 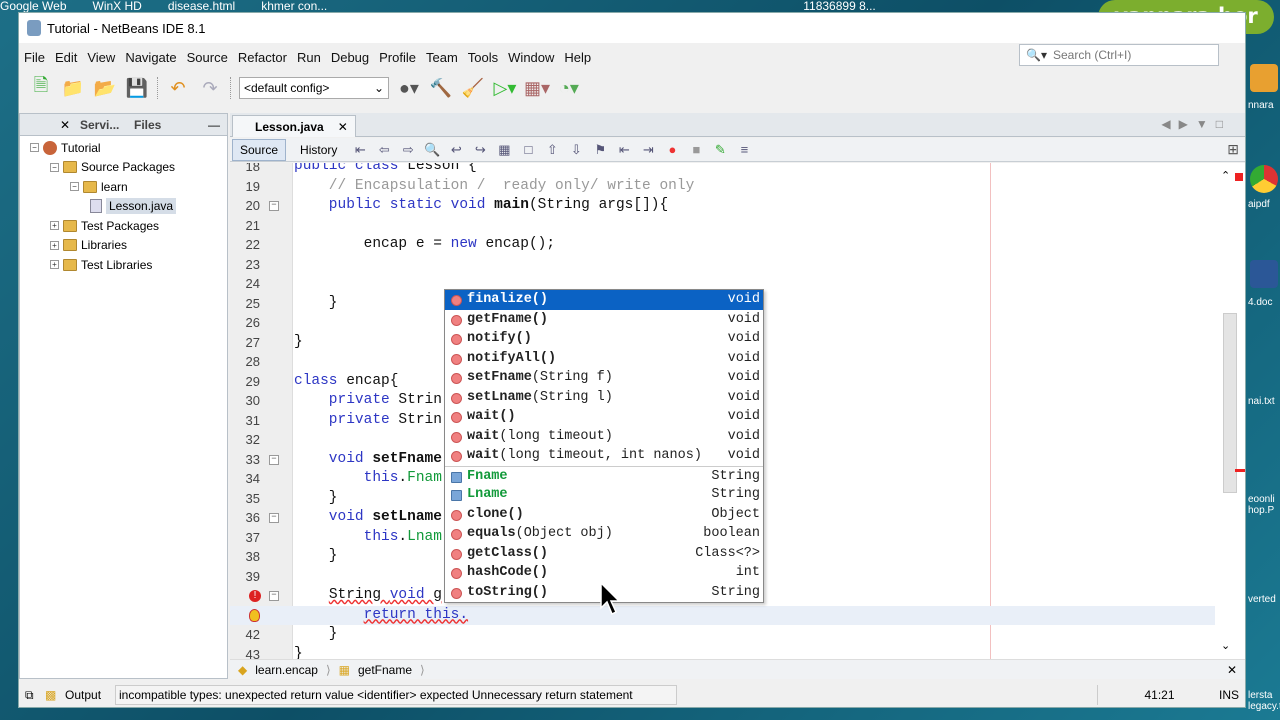 I want to click on globe-icon: ●▾, so click(x=409, y=88).